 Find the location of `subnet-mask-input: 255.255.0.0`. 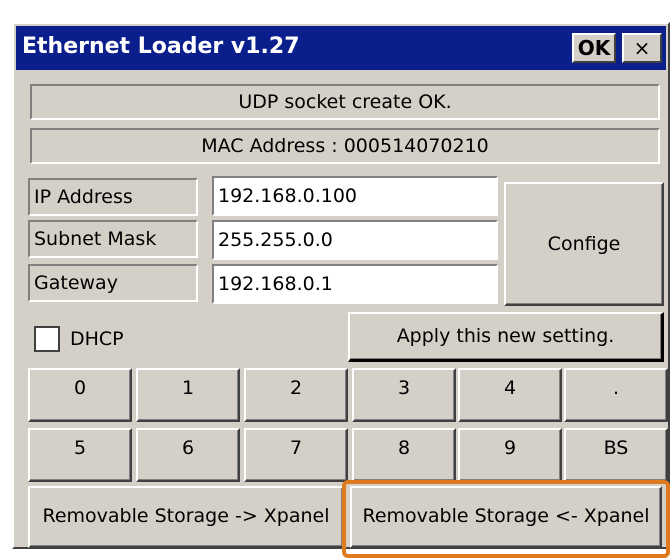

subnet-mask-input: 255.255.0.0 is located at coordinates (355, 240).